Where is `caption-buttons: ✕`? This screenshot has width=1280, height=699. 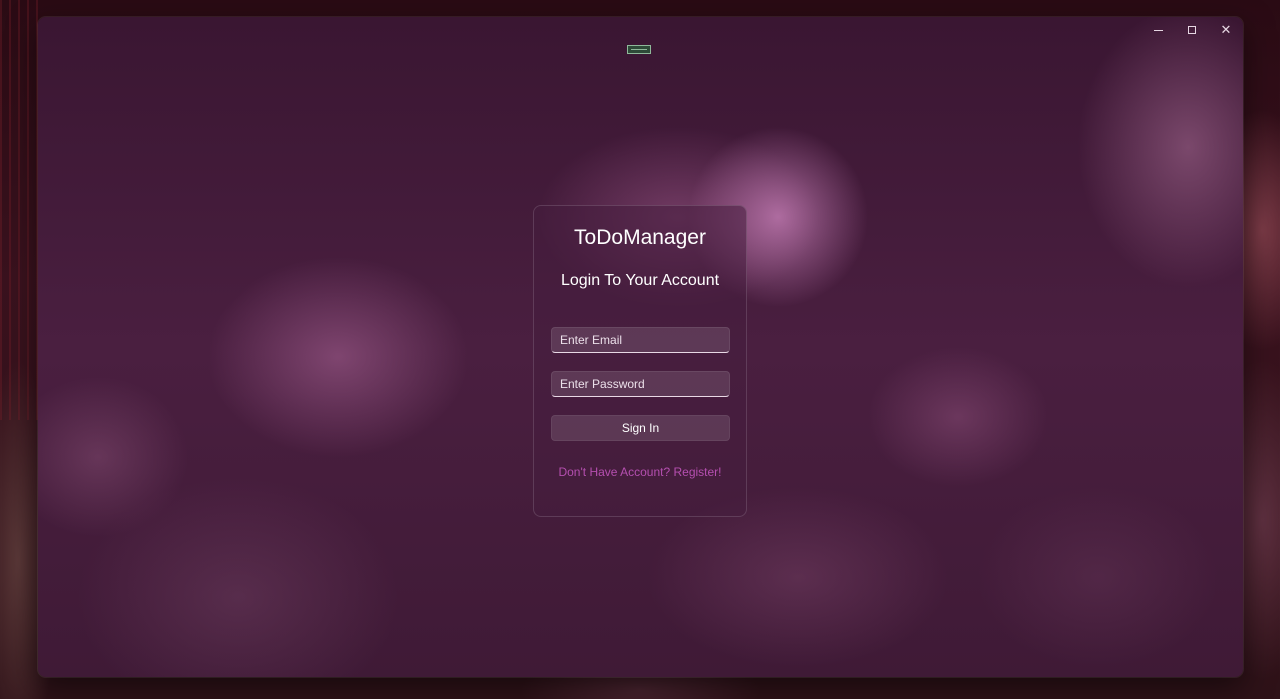
caption-buttons: ✕ is located at coordinates (1192, 30).